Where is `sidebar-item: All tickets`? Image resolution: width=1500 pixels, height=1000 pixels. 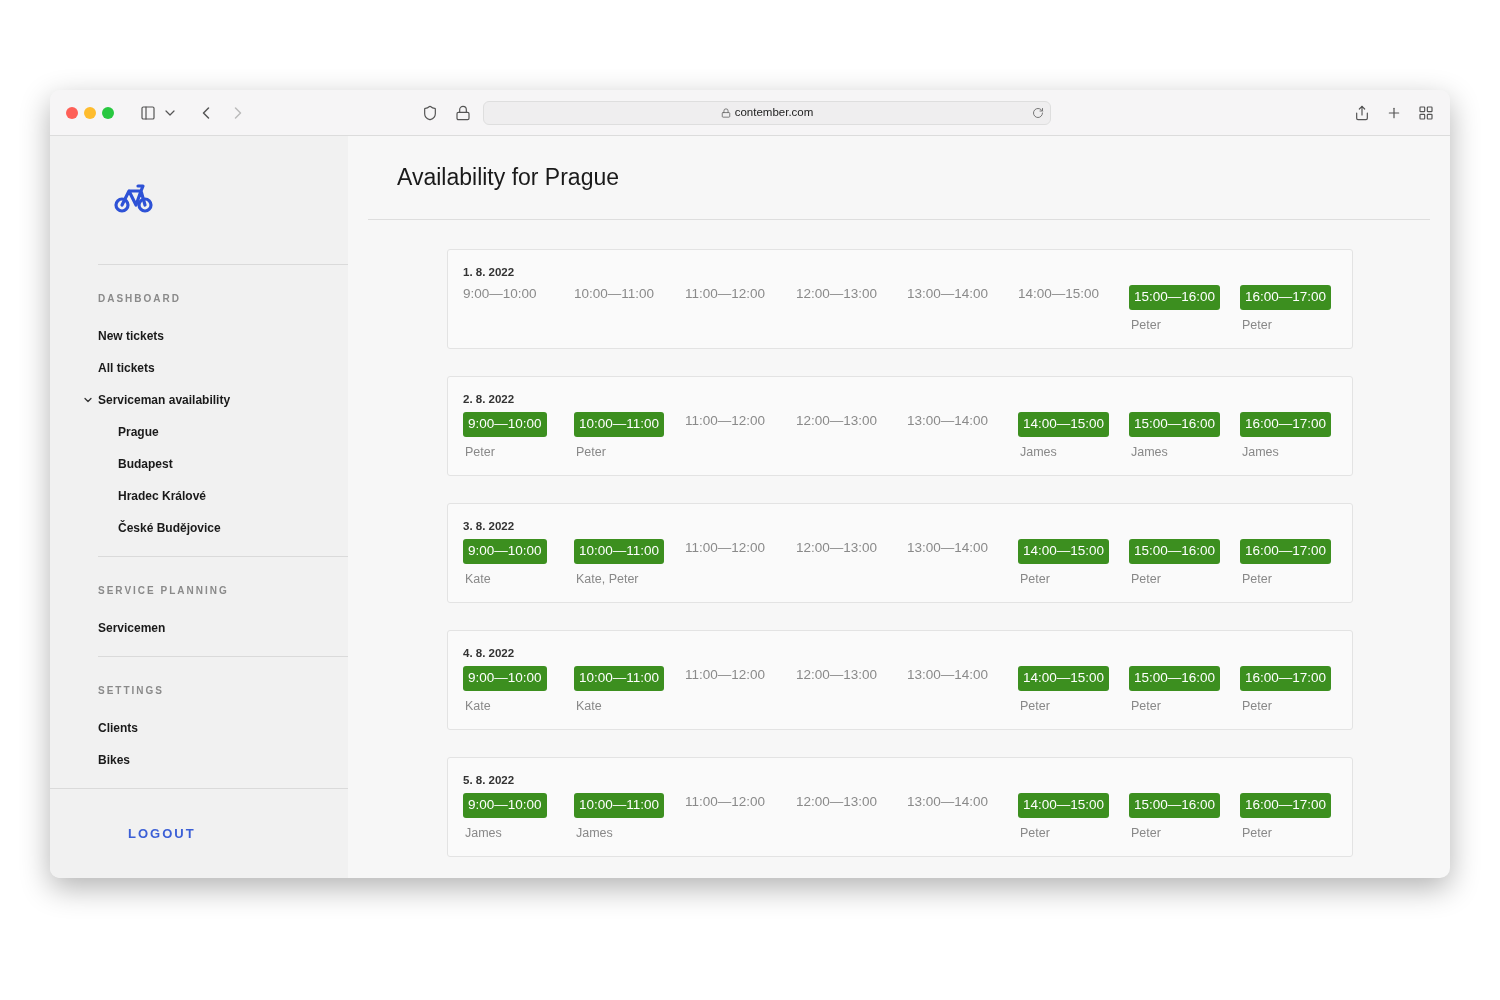 sidebar-item: All tickets is located at coordinates (126, 367).